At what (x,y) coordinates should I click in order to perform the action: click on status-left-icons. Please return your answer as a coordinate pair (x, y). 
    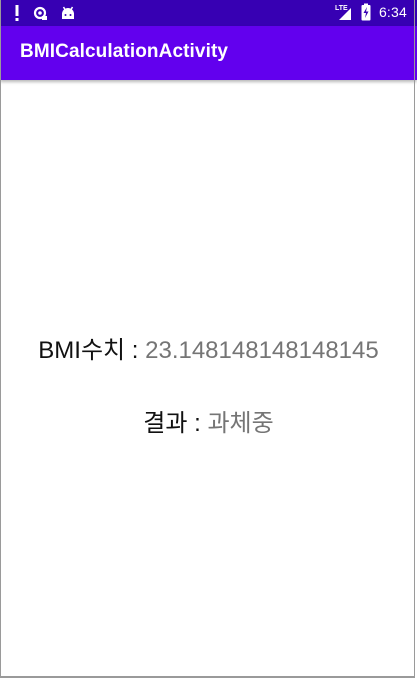
    Looking at the image, I should click on (45, 13).